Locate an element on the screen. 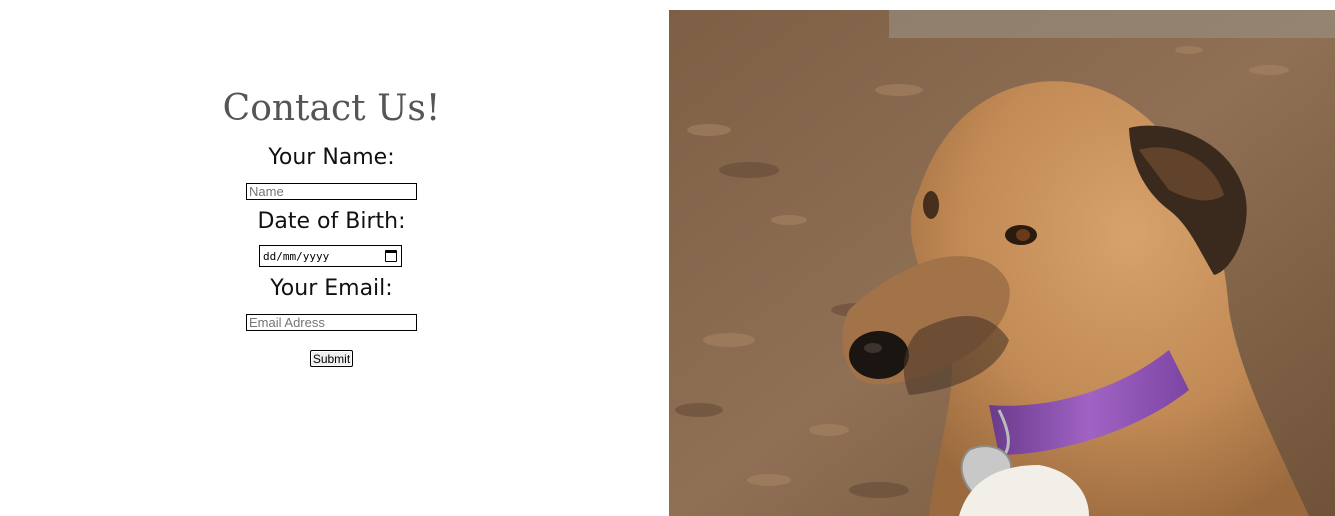  email-input is located at coordinates (331, 322).